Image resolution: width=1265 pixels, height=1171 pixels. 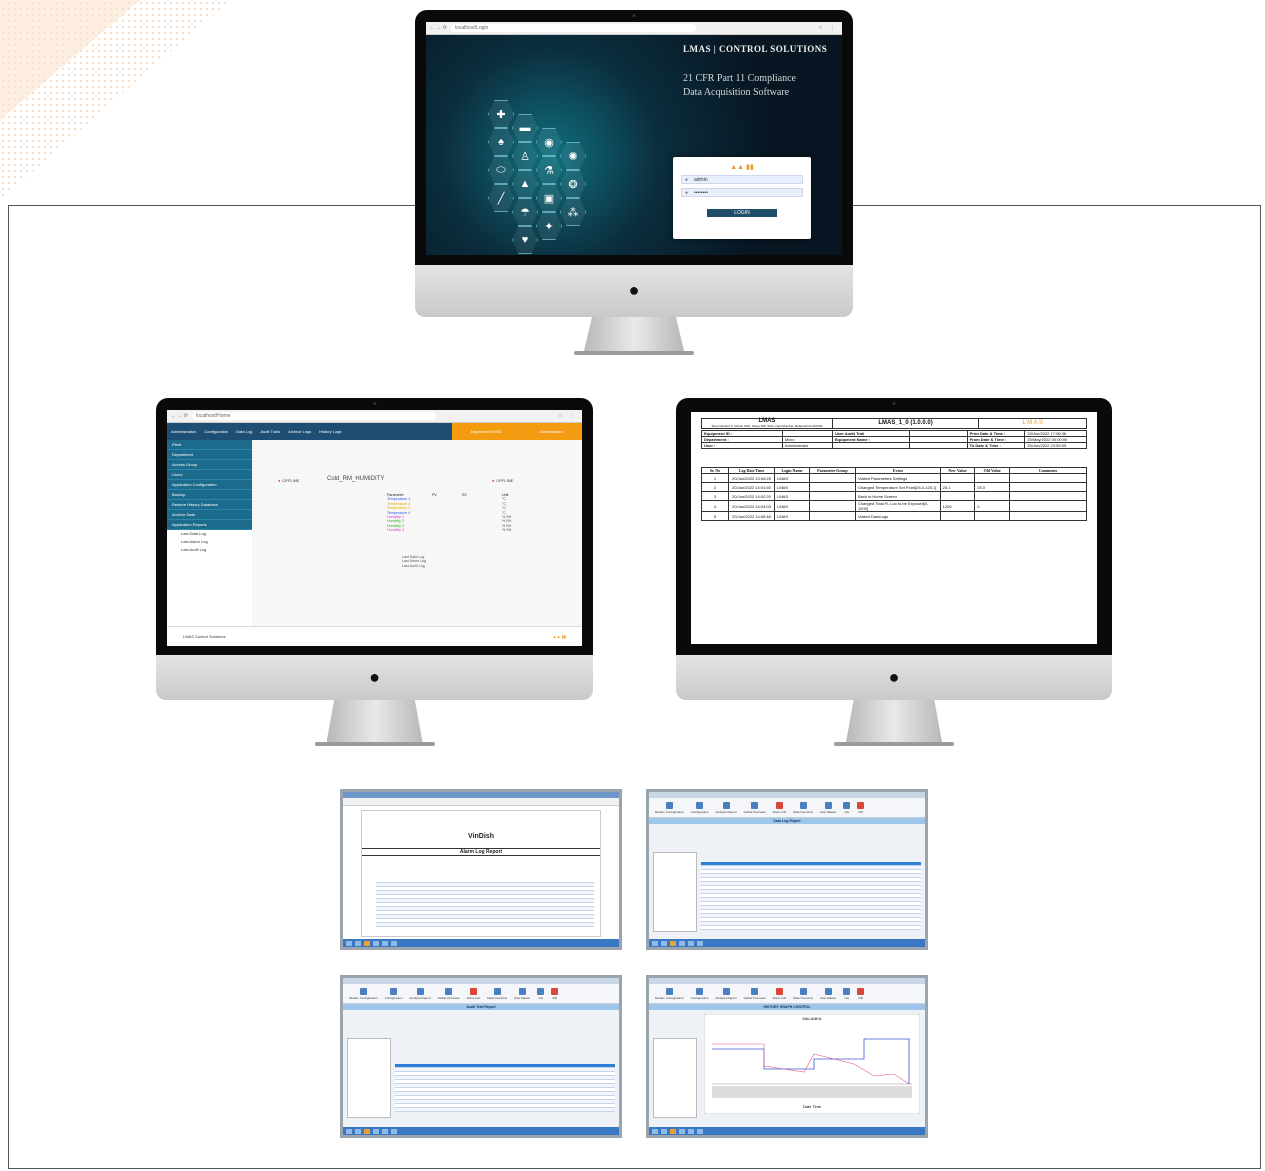 I want to click on lungs-icon: ♠, so click(x=501, y=142).